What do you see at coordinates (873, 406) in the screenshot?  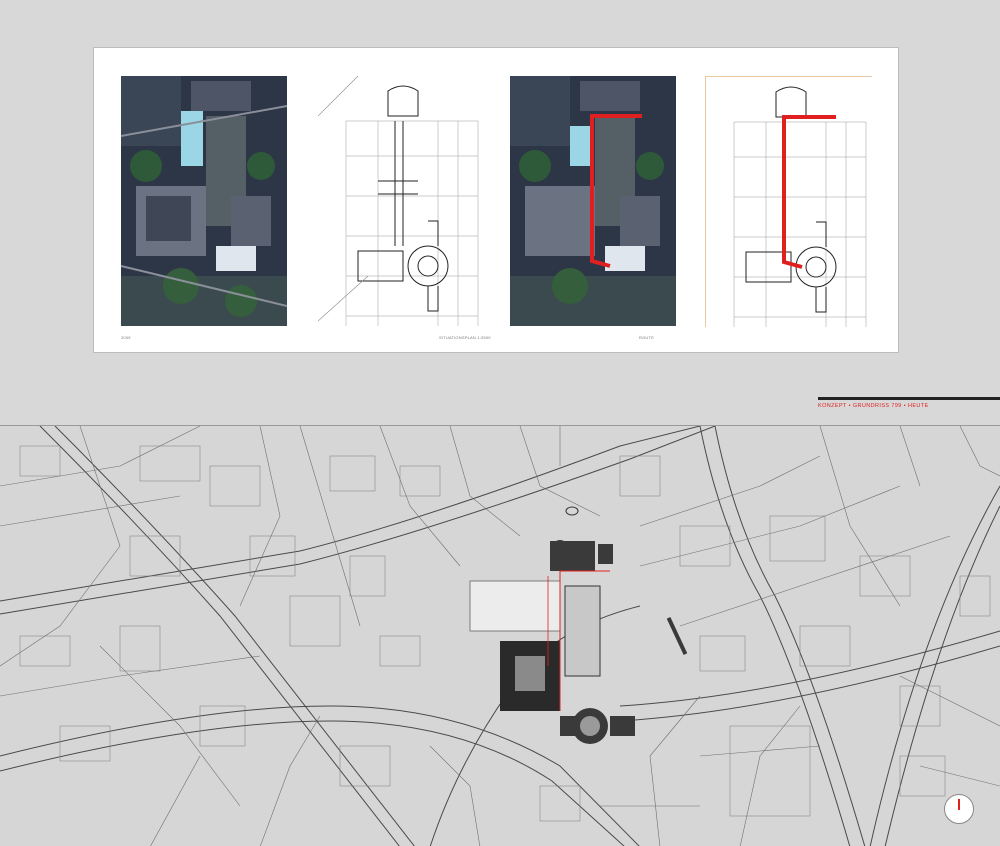 I see `section-title: KONZEPT • GRUNDRISS 799 • HEUTE` at bounding box center [873, 406].